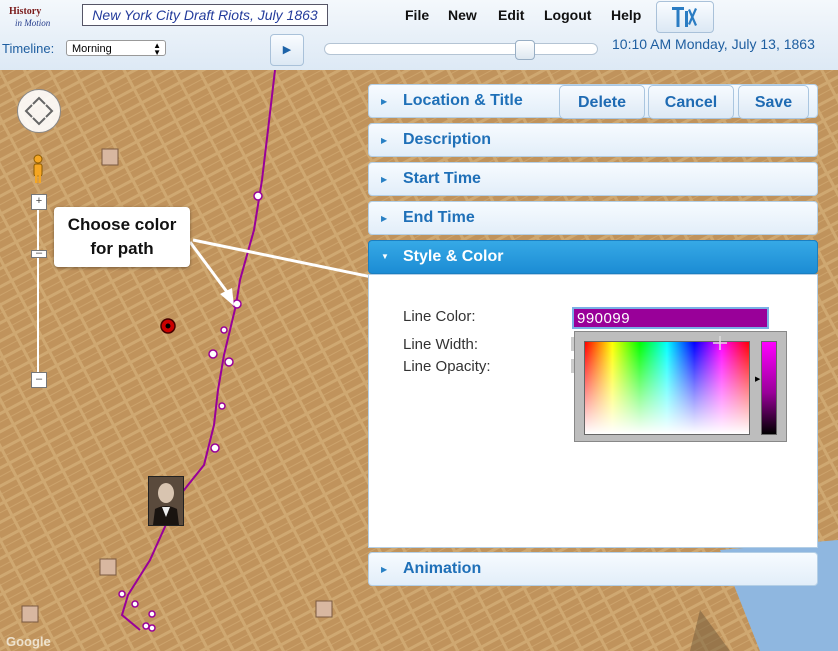  I want to click on section-label: Description, so click(447, 139).